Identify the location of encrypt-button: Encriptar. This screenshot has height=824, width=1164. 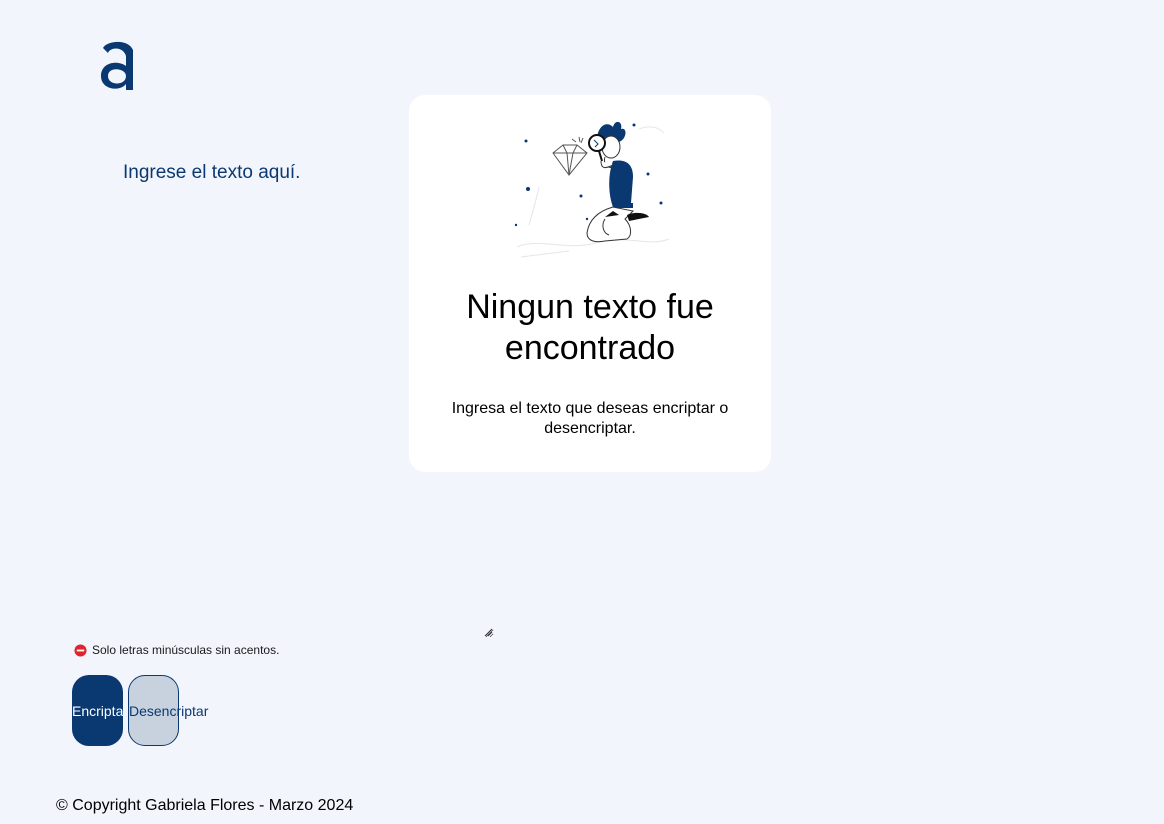
(97, 710).